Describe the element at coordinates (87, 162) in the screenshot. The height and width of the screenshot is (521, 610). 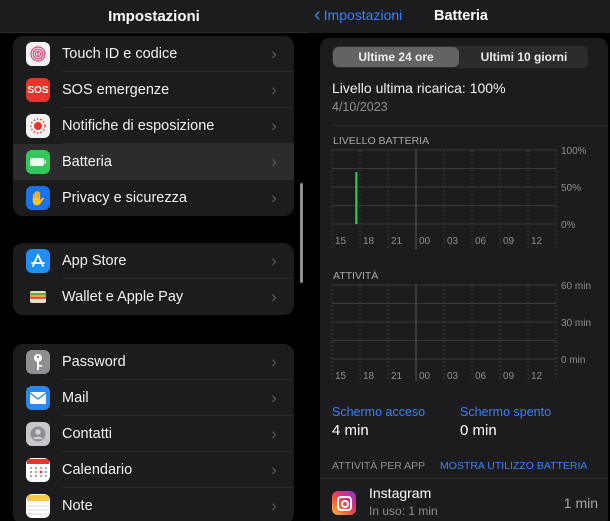
I see `settings-item-label: Batteria` at that location.